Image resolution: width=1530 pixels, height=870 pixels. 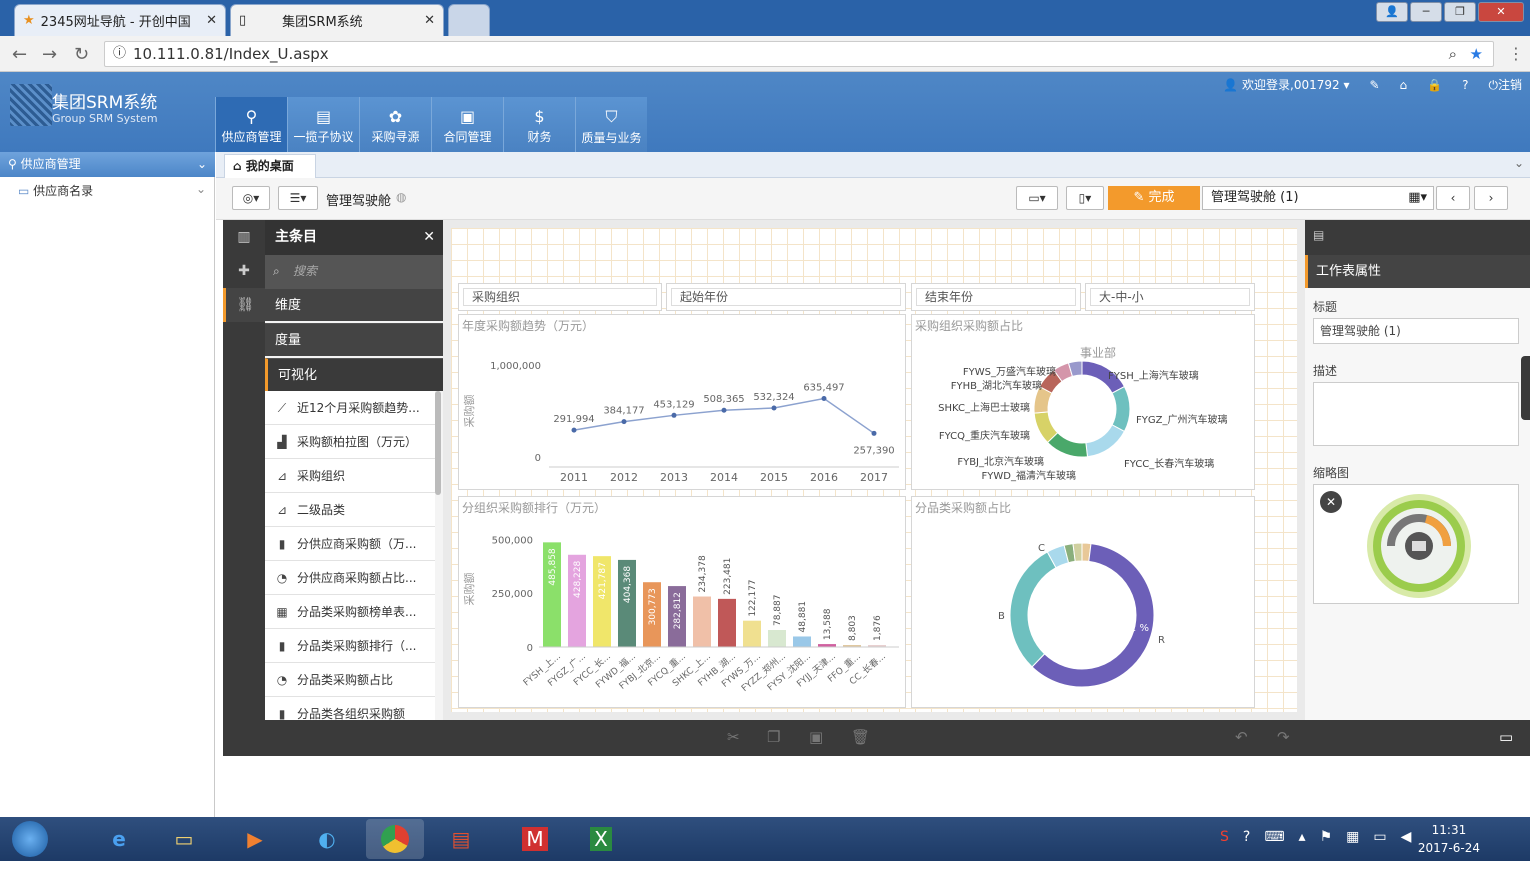 I want to click on list-item: ▮ 分品类各组织采购额, so click(x=350, y=708).